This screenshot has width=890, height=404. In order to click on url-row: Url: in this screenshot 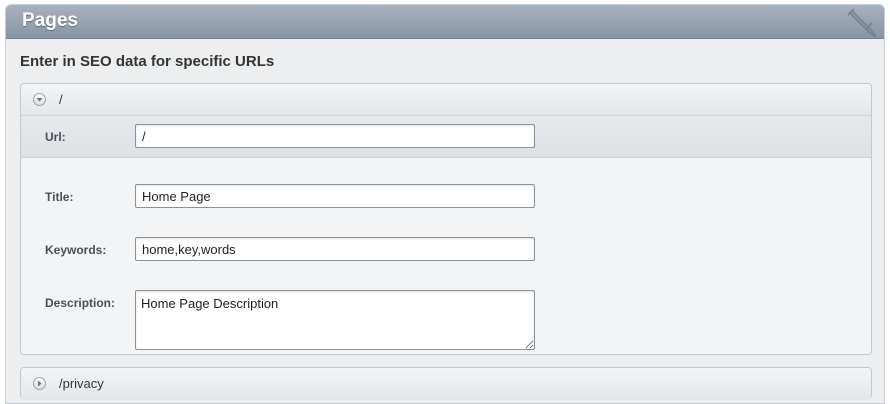, I will do `click(446, 137)`.